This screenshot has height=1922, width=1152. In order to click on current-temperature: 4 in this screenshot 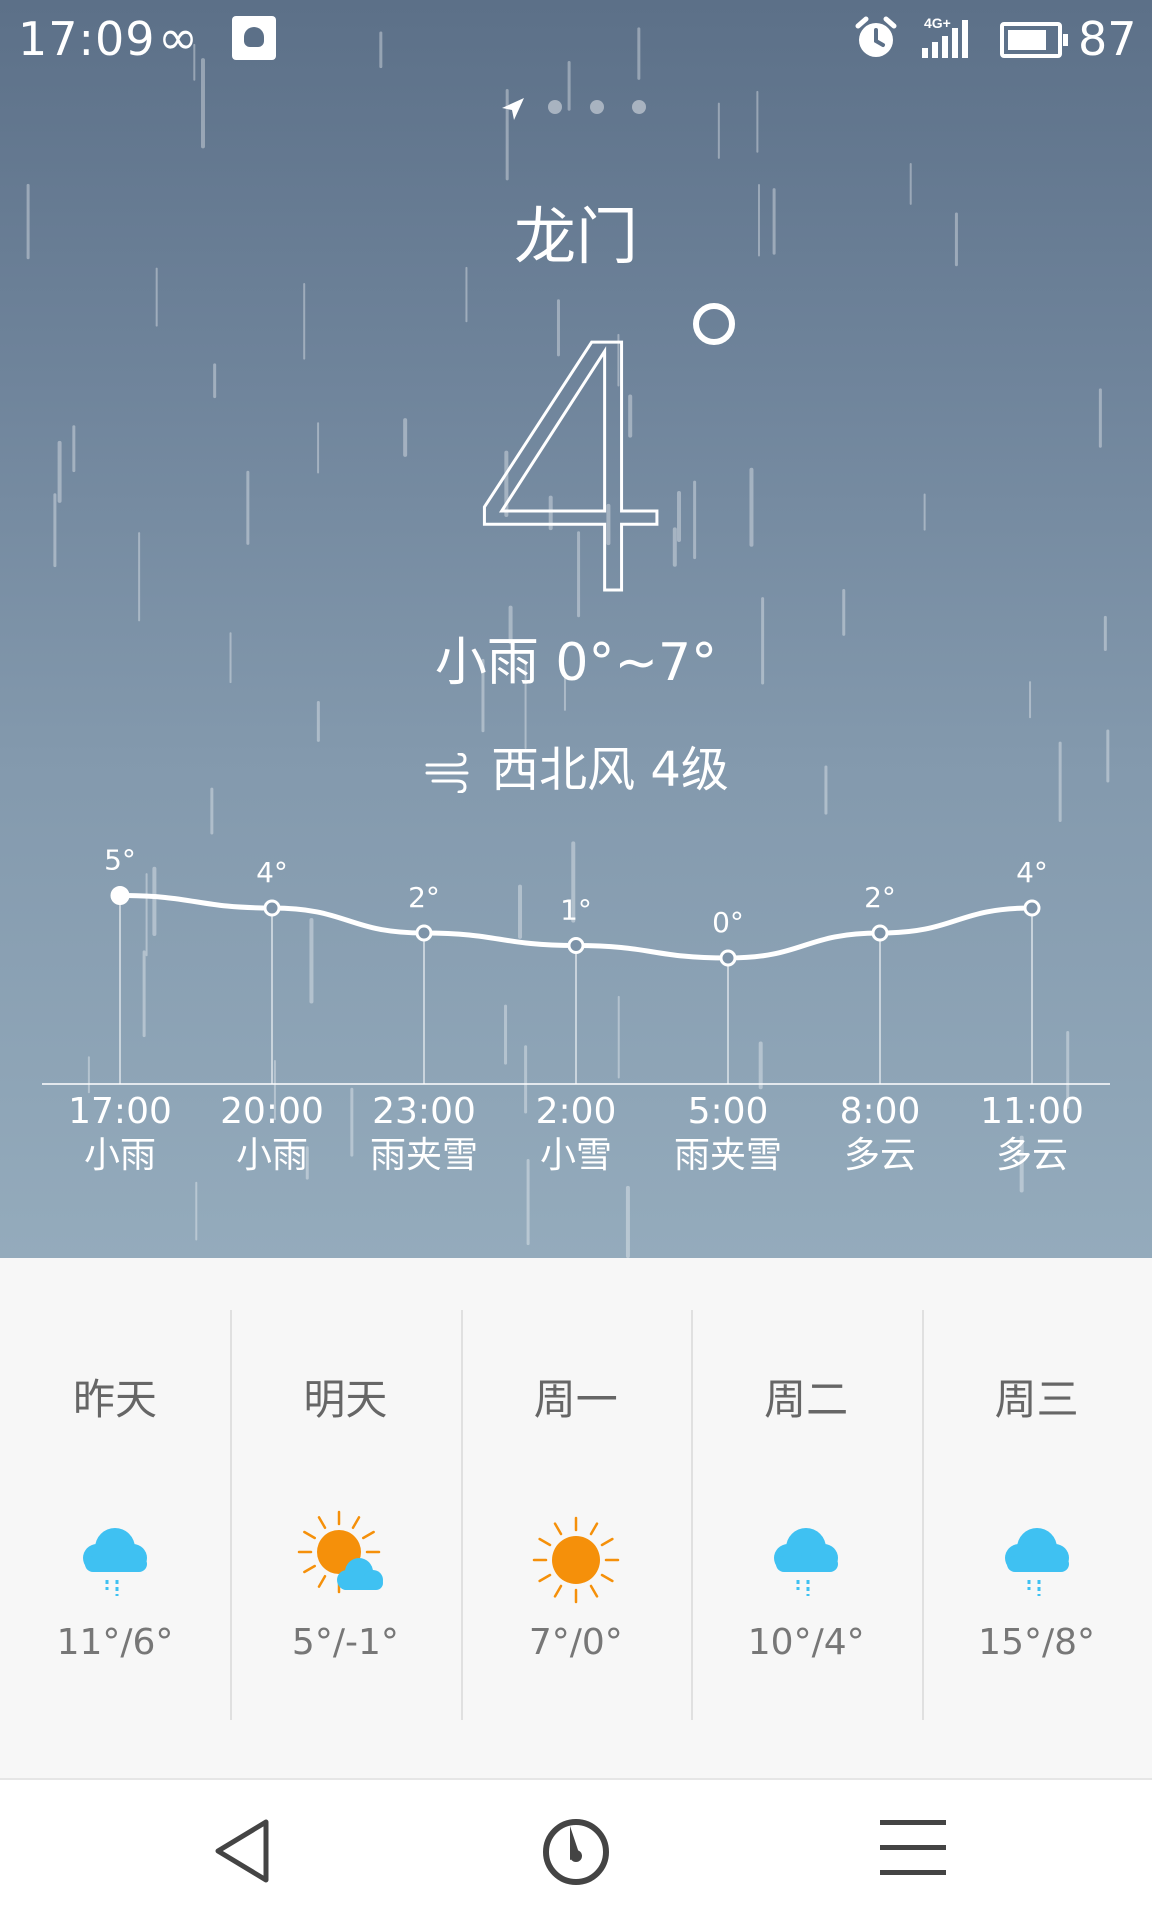, I will do `click(600, 455)`.